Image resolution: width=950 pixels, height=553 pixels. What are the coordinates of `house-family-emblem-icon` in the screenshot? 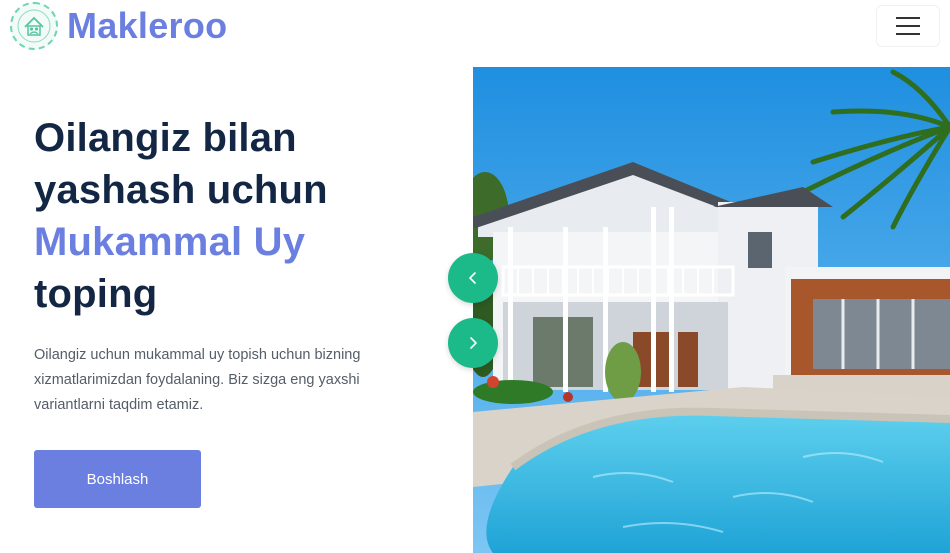 It's located at (34, 26).